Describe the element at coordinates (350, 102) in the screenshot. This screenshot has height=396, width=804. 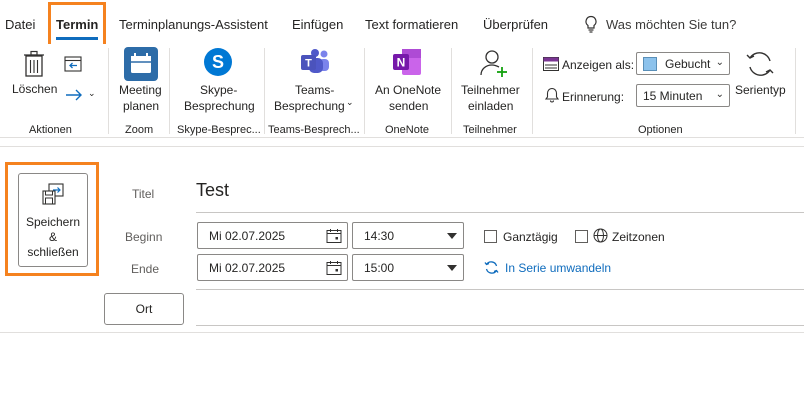
I see `teams-dropdown-chevron-icon: ⌄` at that location.